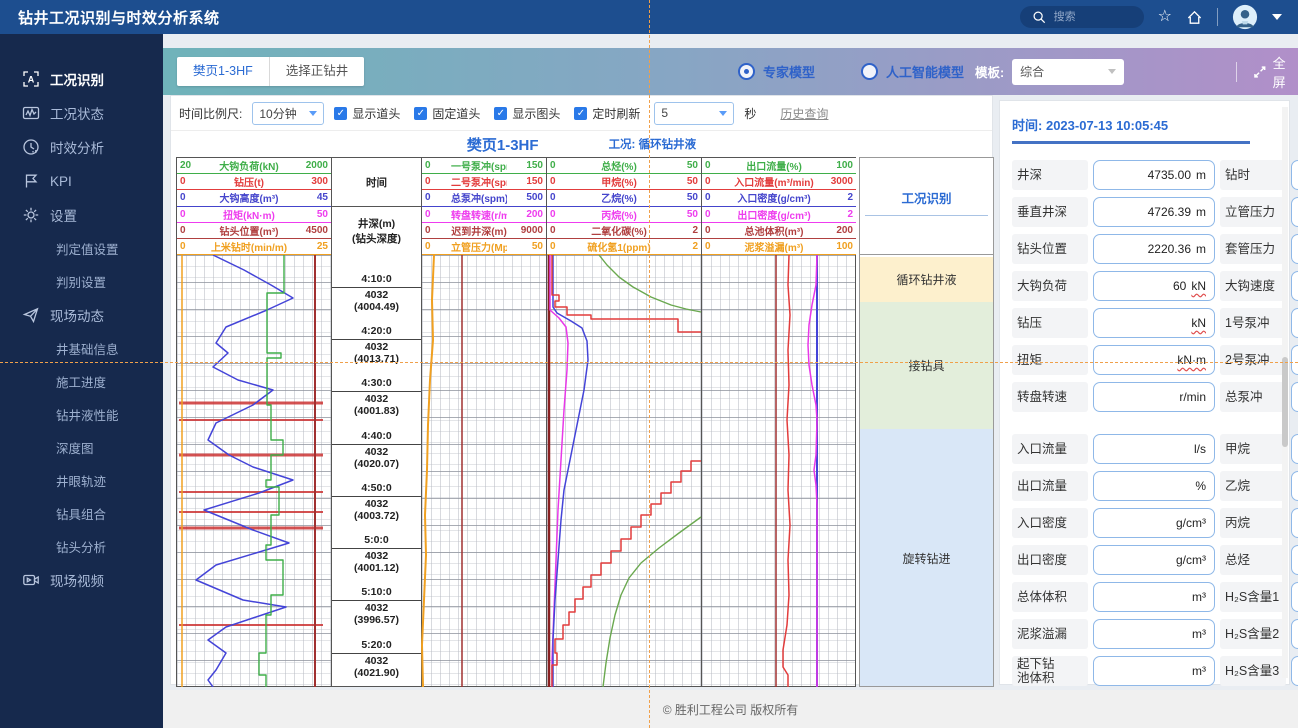 Image resolution: width=1298 pixels, height=728 pixels. Describe the element at coordinates (1294, 360) in the screenshot. I see `param-input-2号泵冲: st/min` at that location.